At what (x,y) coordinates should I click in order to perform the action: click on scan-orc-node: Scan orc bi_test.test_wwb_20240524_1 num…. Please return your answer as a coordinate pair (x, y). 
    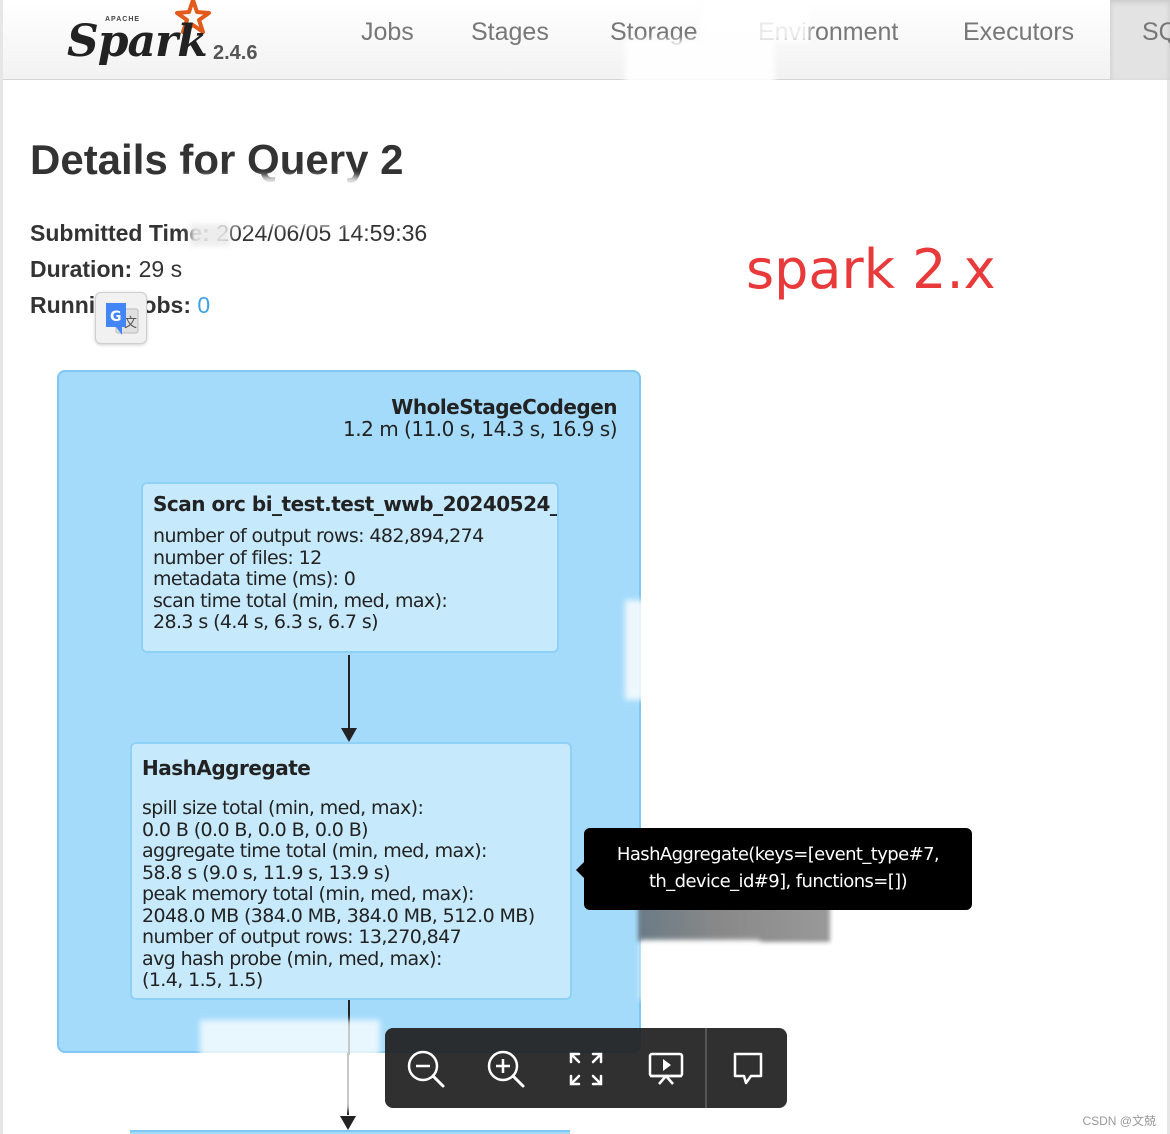
    Looking at the image, I should click on (350, 567).